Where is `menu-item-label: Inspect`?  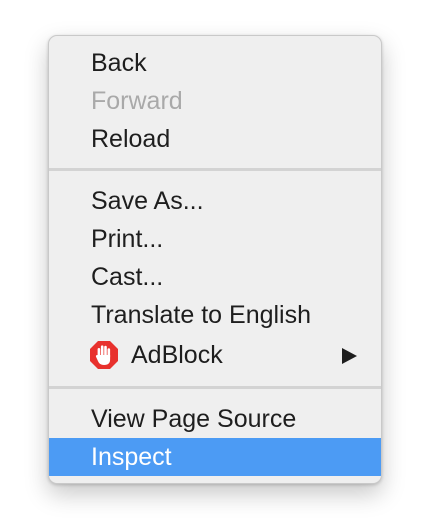 menu-item-label: Inspect is located at coordinates (131, 457).